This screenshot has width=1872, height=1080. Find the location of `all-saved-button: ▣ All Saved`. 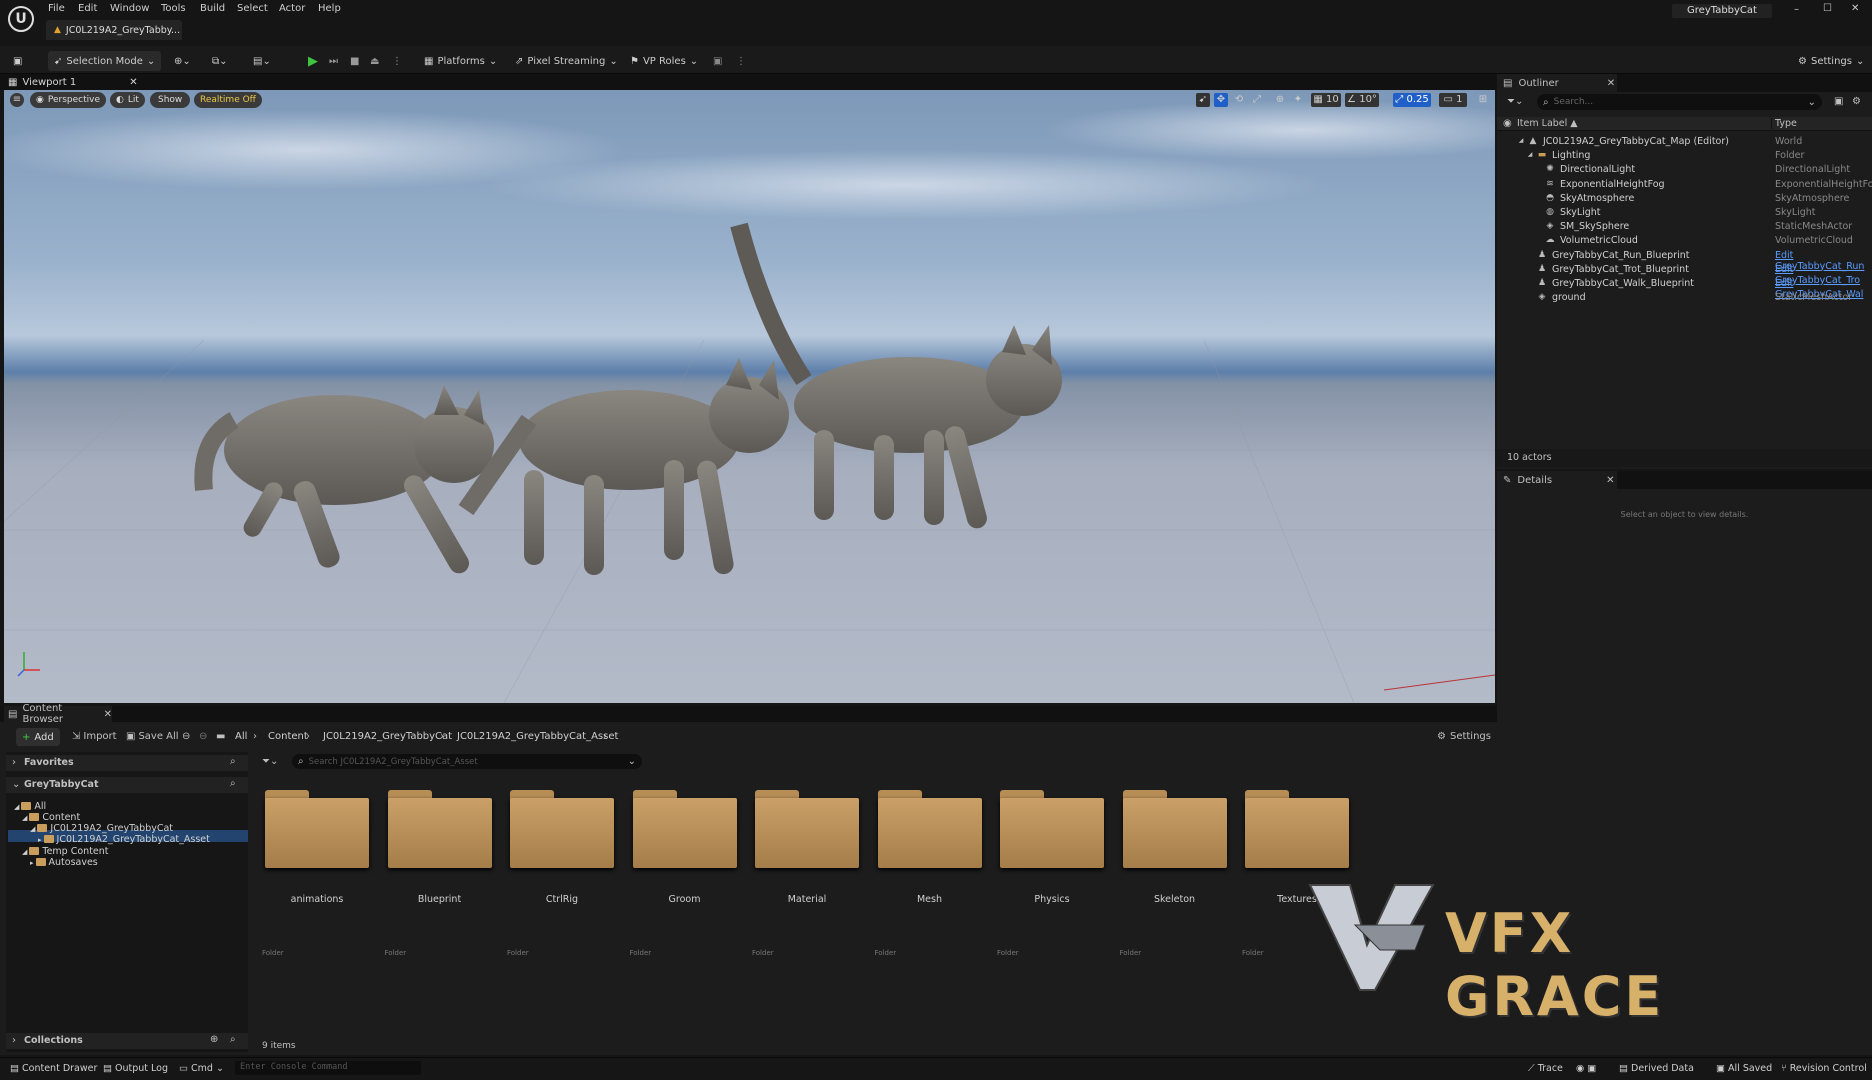

all-saved-button: ▣ All Saved is located at coordinates (1744, 1068).